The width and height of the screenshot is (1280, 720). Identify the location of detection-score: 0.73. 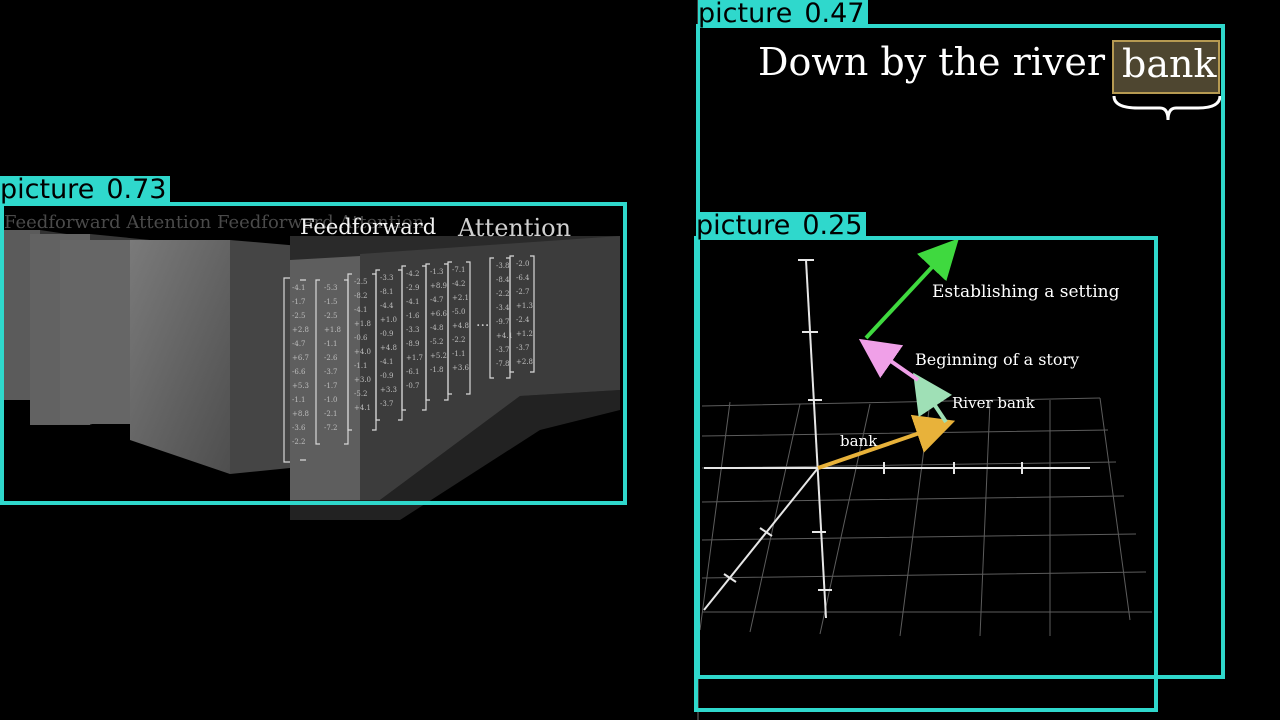
(136, 189).